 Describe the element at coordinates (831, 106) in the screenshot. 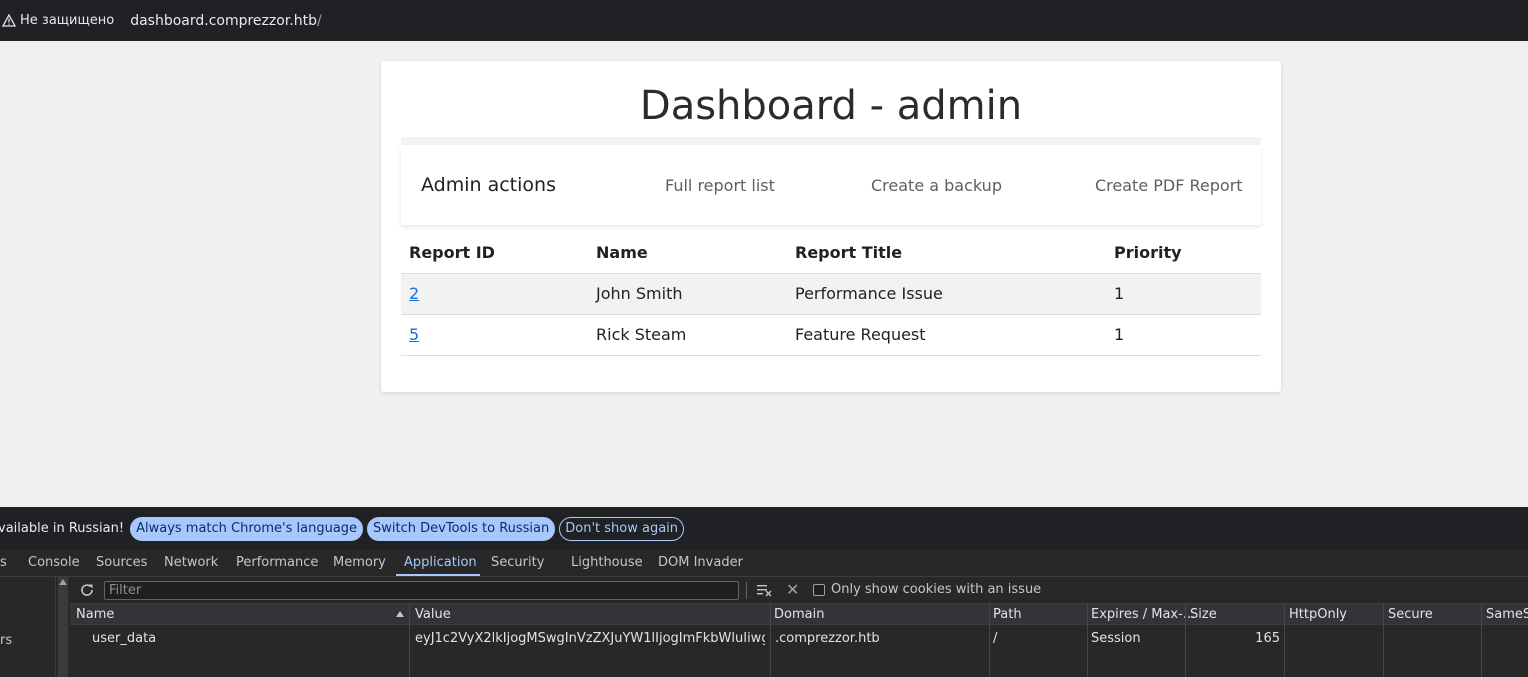

I see `page-title: Dashboard - admin` at that location.